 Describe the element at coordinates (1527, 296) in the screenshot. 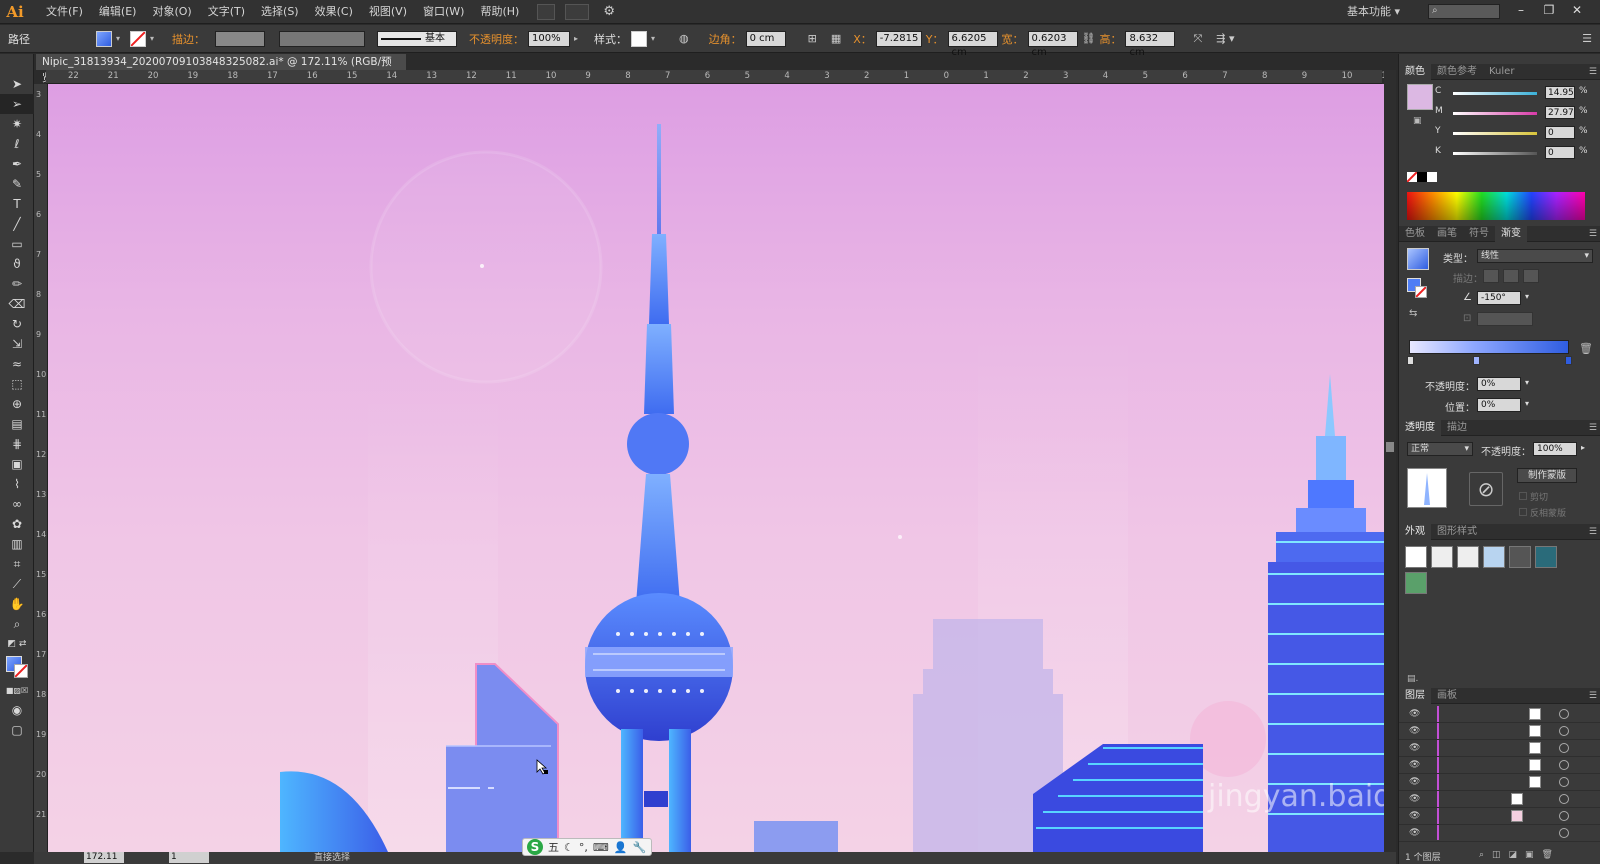

I see `angle-dropdown-icon: ▾` at that location.